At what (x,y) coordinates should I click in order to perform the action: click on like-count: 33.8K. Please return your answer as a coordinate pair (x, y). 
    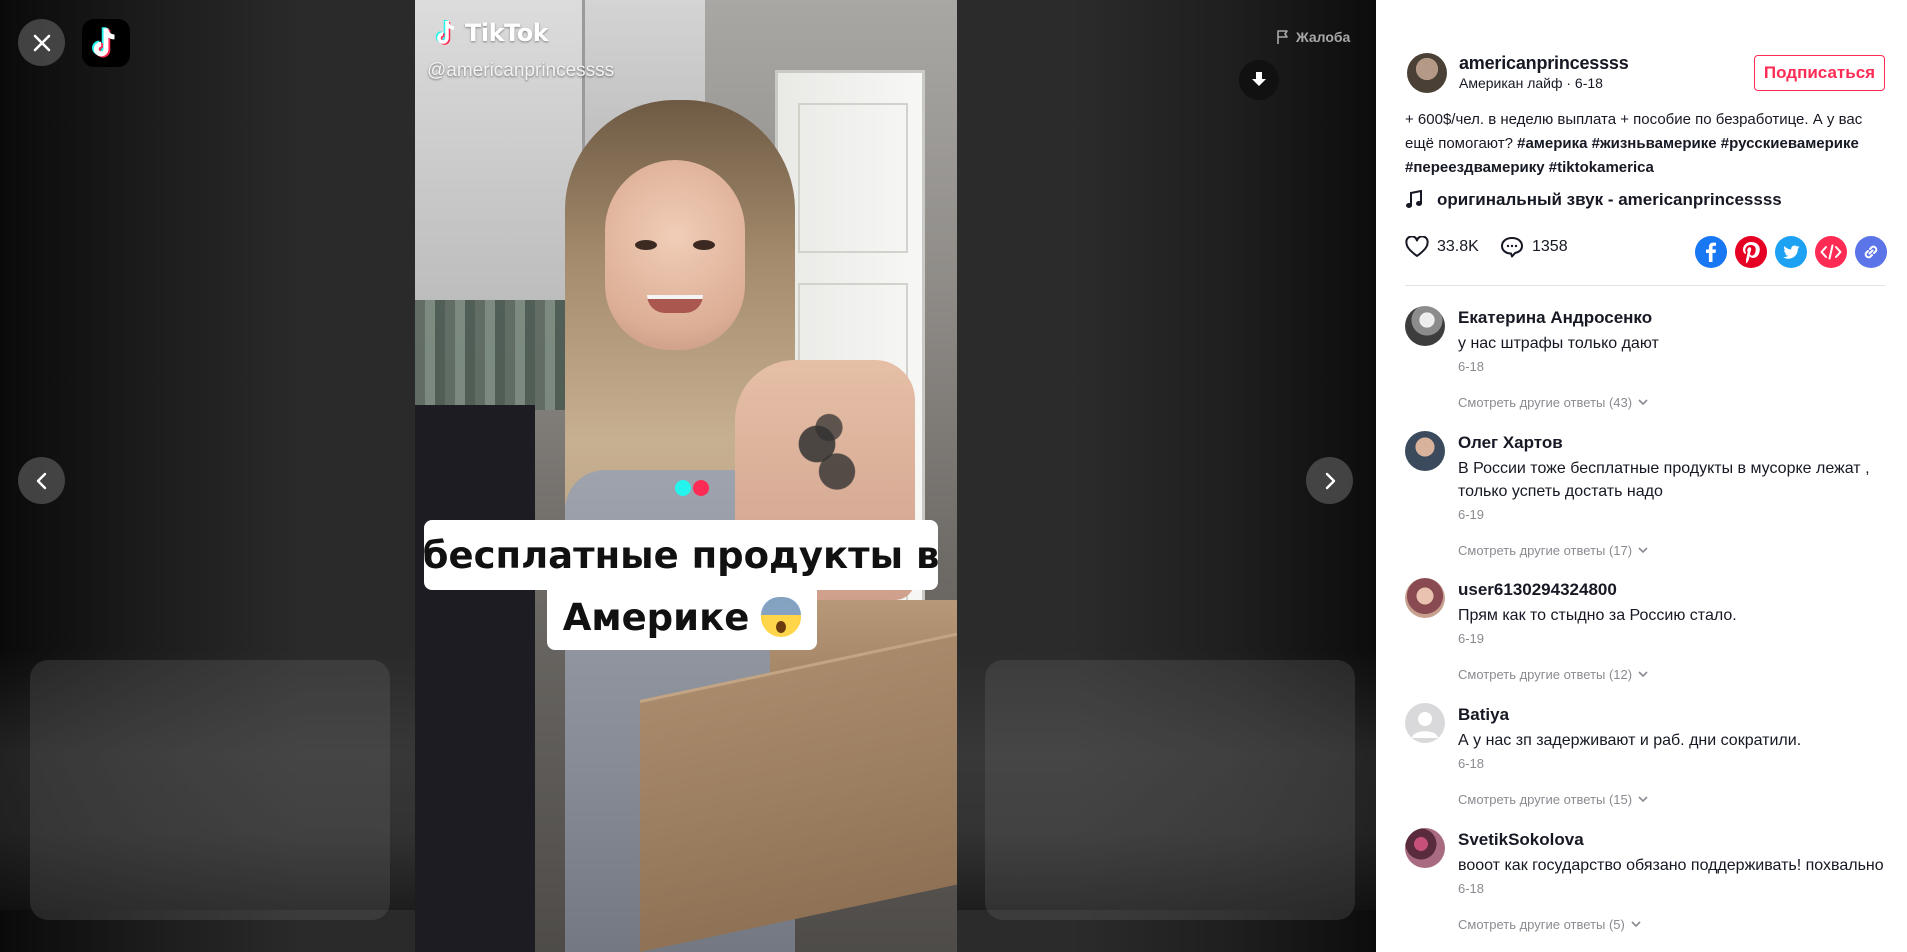
    Looking at the image, I should click on (1458, 246).